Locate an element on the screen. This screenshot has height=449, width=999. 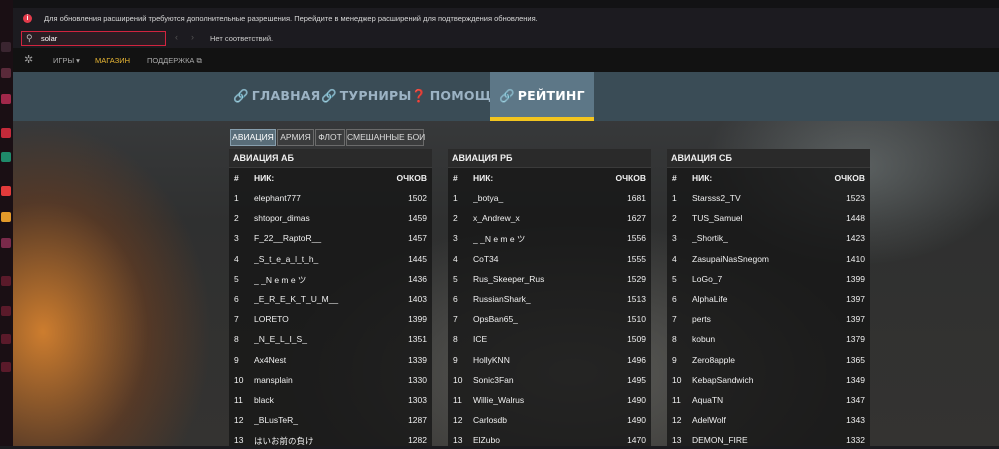
table-row: 9 Ax4Nest 1339 is located at coordinates (330, 359).